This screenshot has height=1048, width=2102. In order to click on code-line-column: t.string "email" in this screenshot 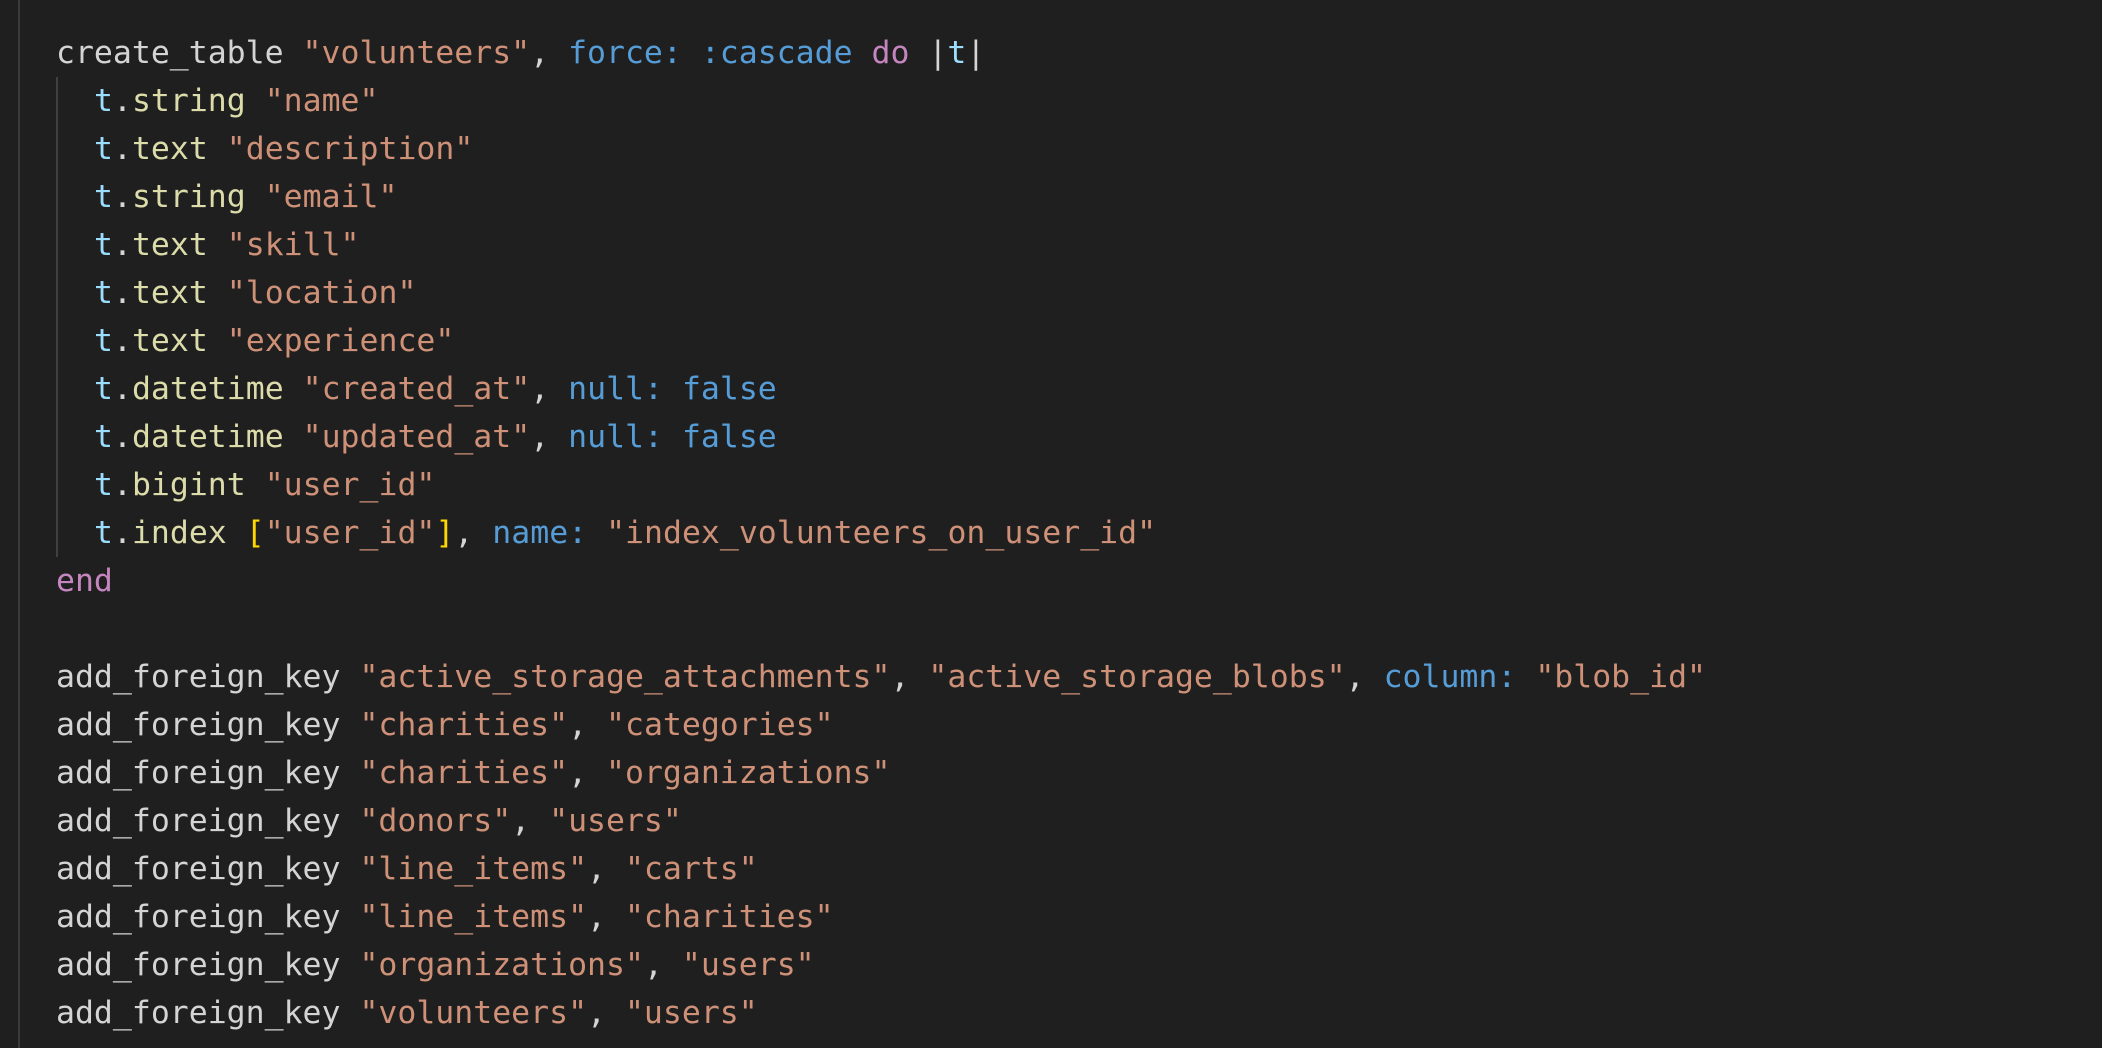, I will do `click(881, 197)`.